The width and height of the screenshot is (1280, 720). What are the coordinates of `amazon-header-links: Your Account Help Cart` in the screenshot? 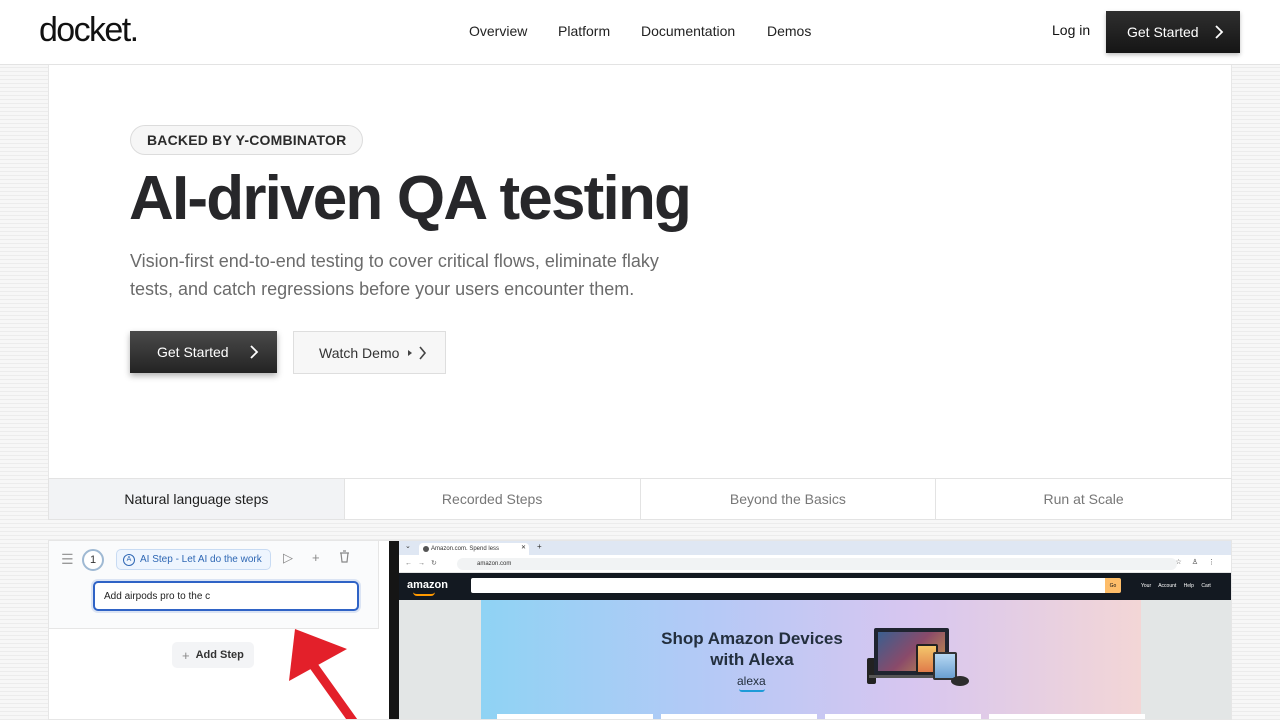 It's located at (1176, 586).